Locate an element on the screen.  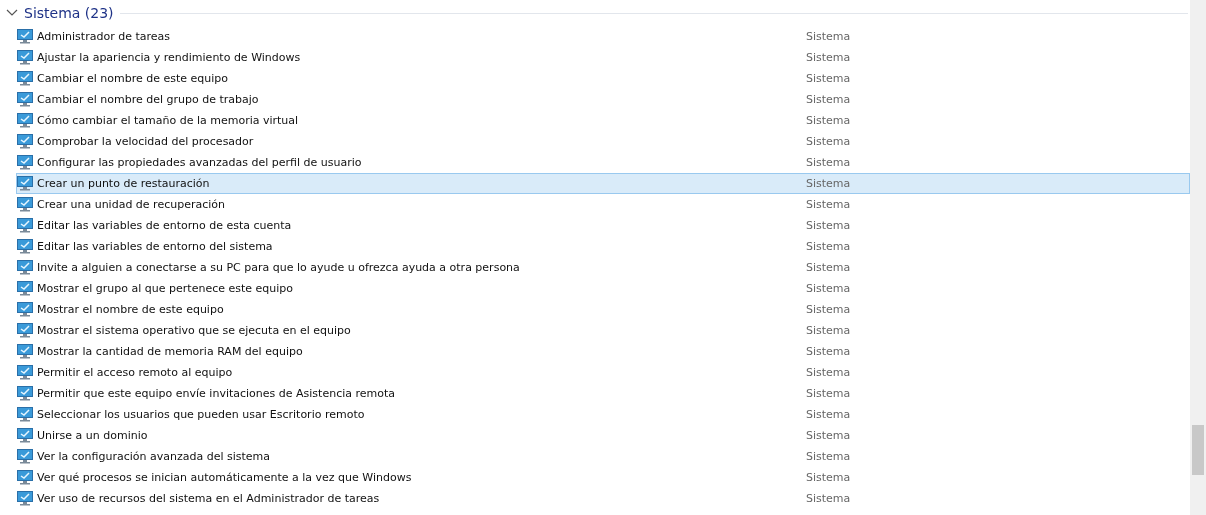
list-item: Mostrar el sistema operativo que se ejecuta en el equipo Sistema is located at coordinates (603, 330).